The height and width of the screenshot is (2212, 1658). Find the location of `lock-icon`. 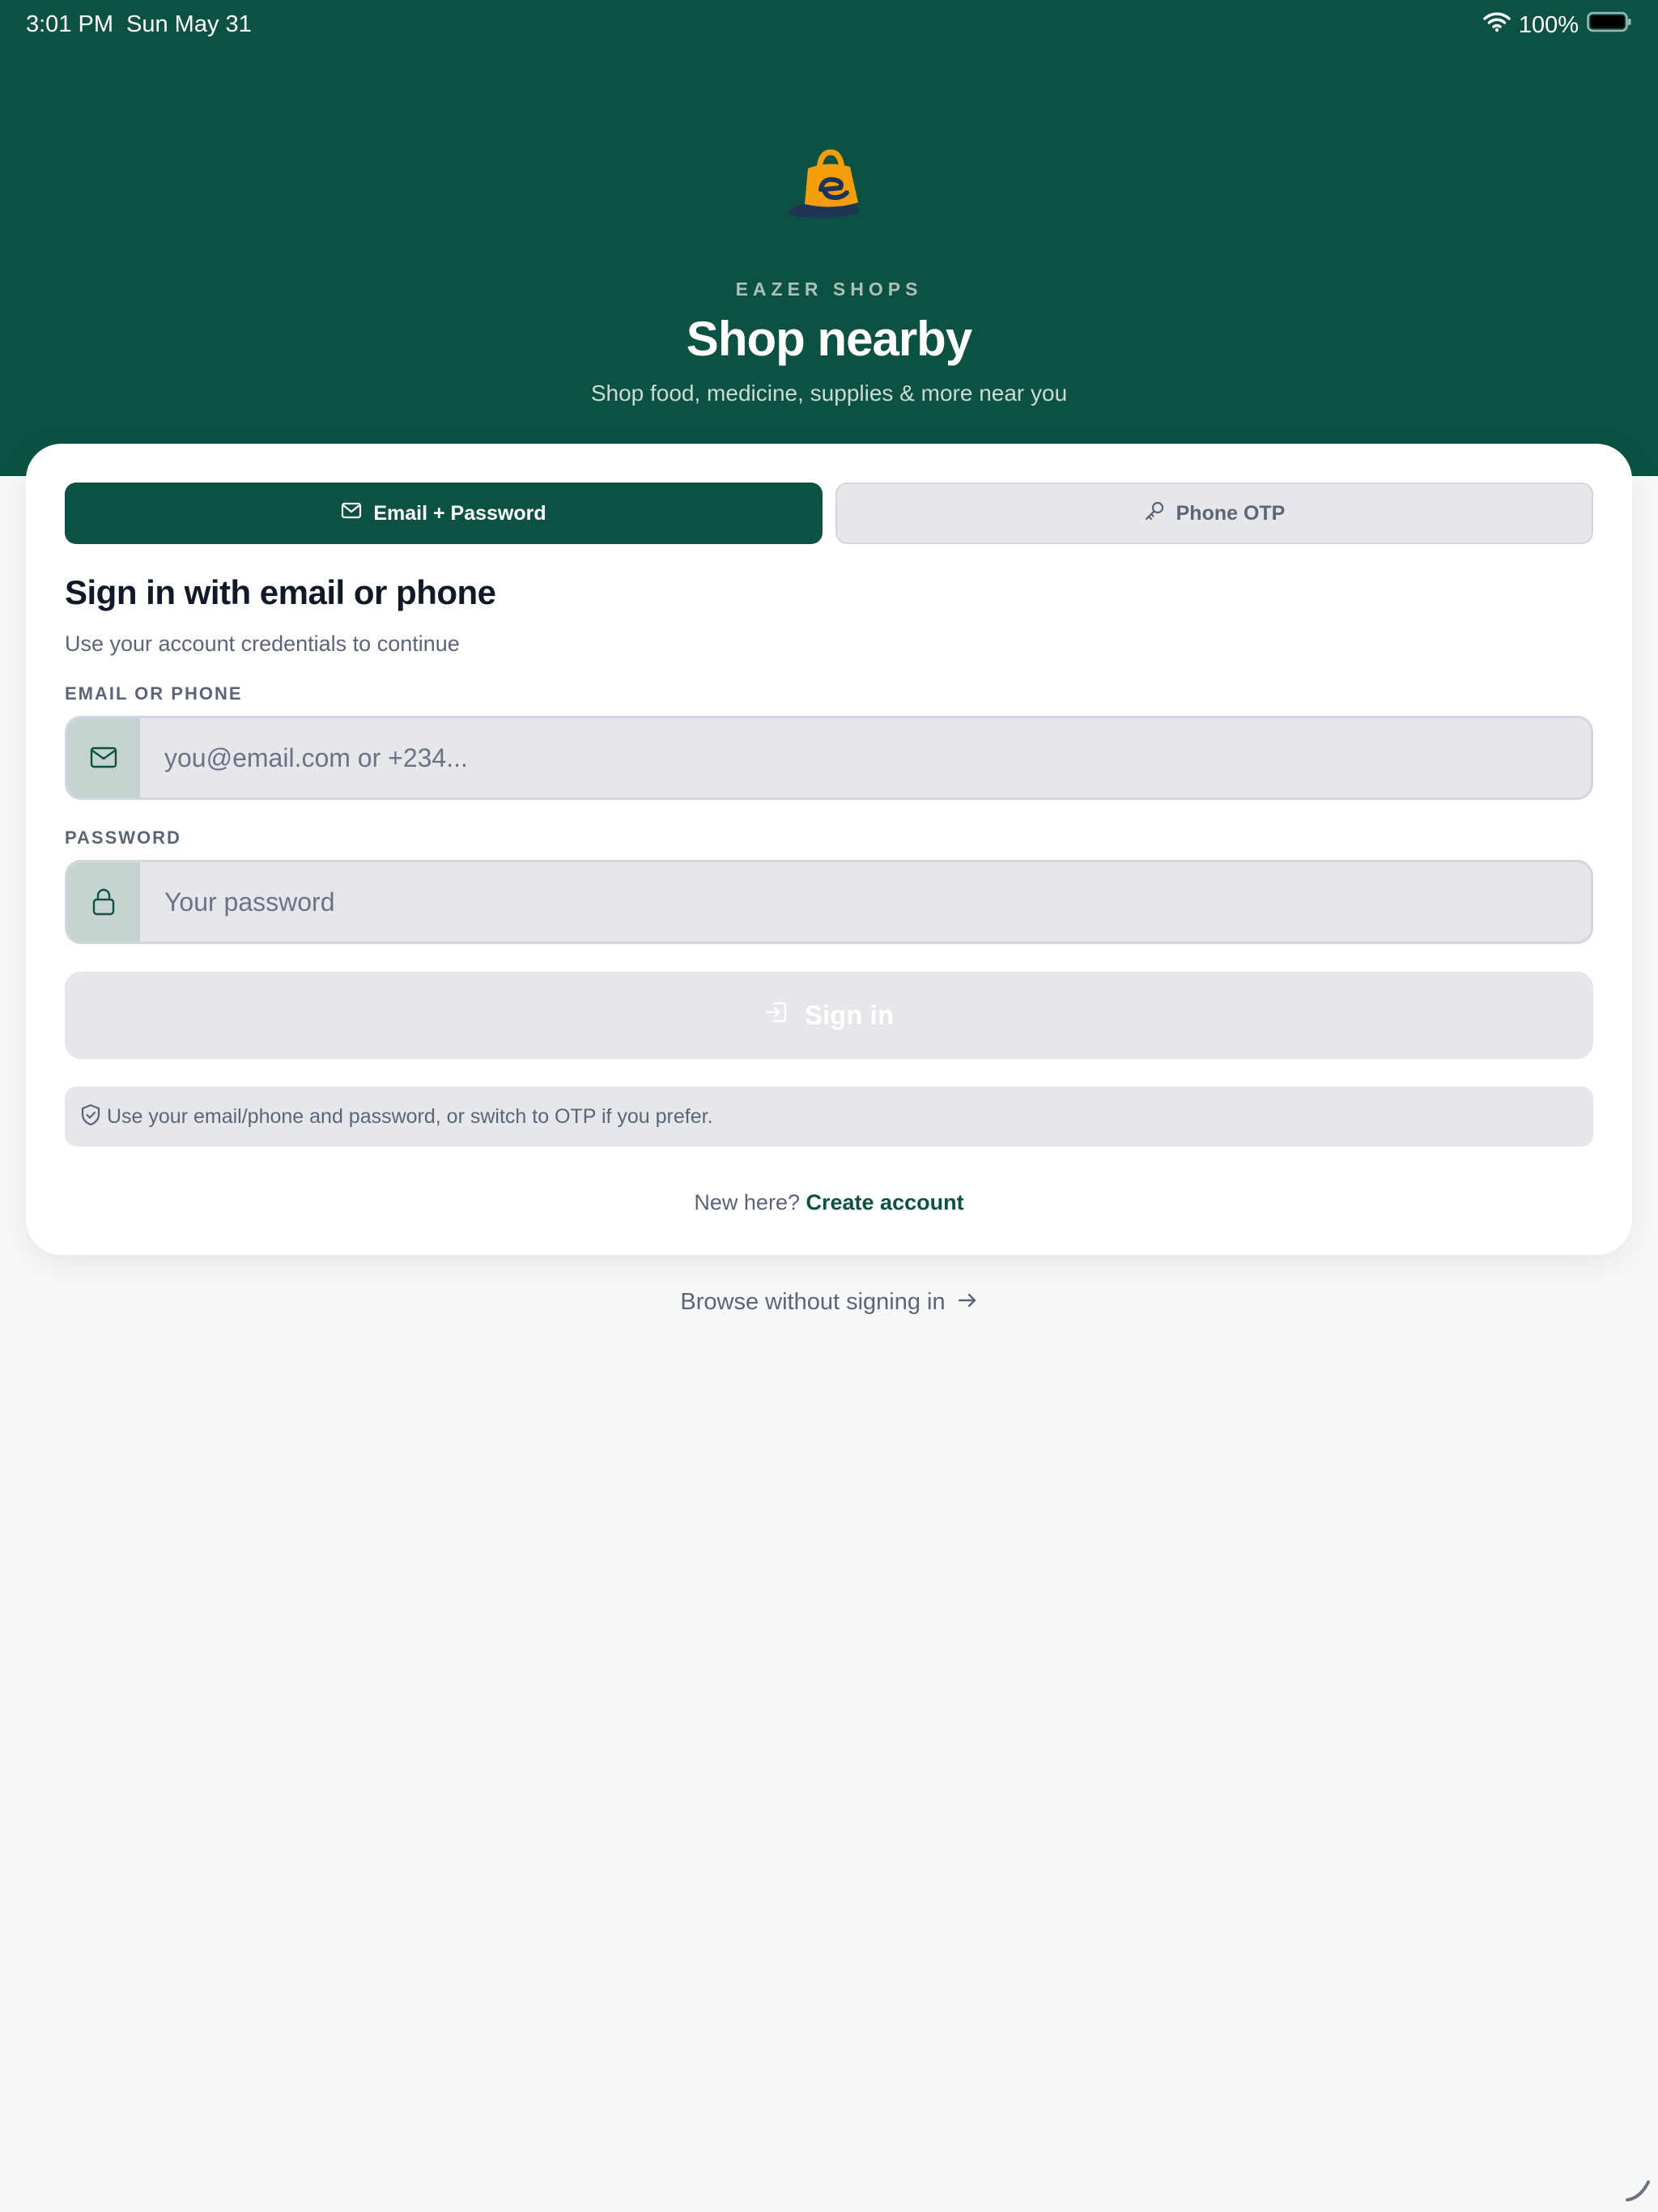

lock-icon is located at coordinates (103, 902).